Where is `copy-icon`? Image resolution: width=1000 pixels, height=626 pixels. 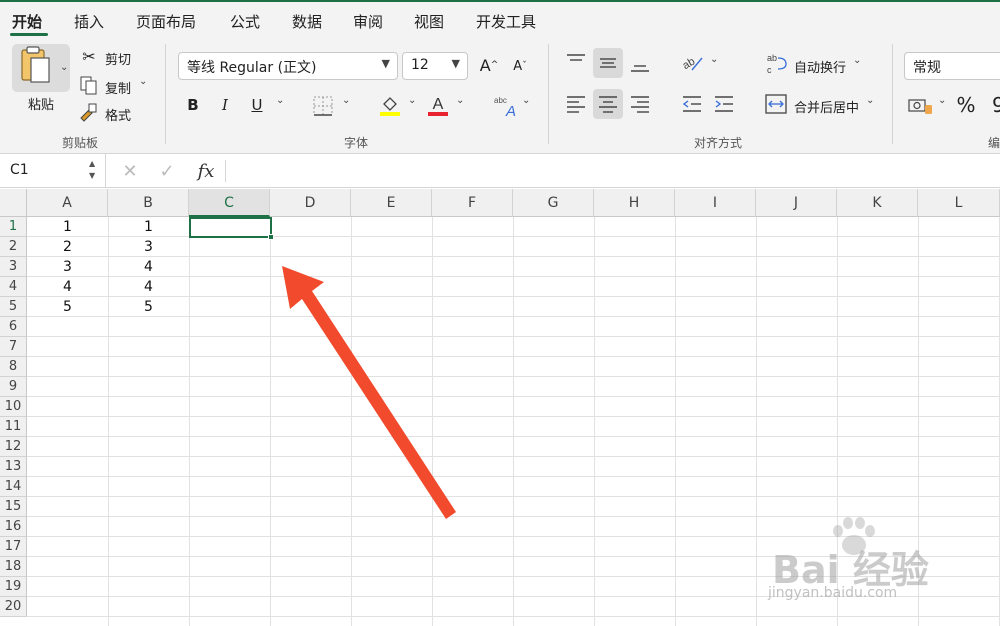
copy-icon is located at coordinates (89, 86).